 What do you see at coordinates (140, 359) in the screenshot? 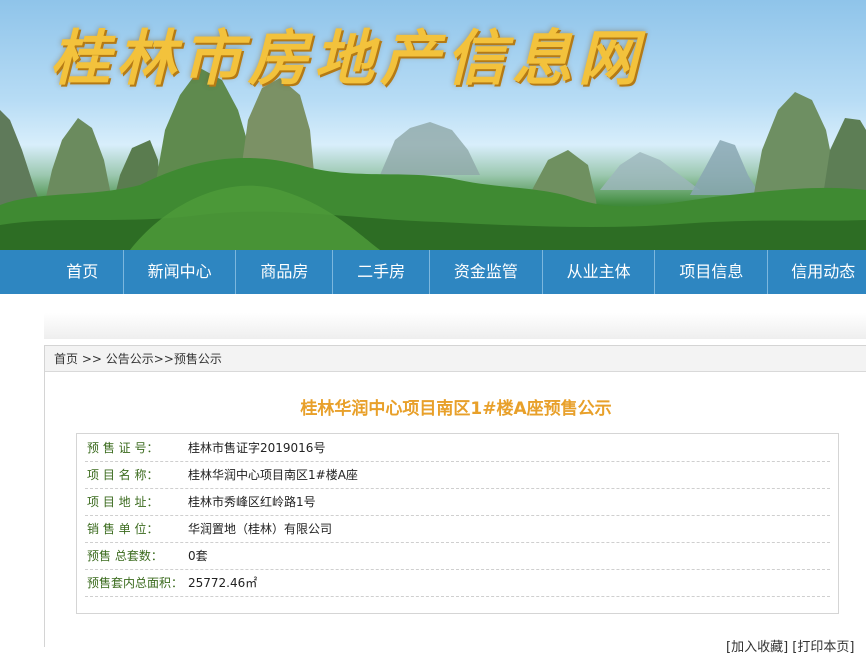
I see `breadcrumb-announcements: 公告公示>>` at bounding box center [140, 359].